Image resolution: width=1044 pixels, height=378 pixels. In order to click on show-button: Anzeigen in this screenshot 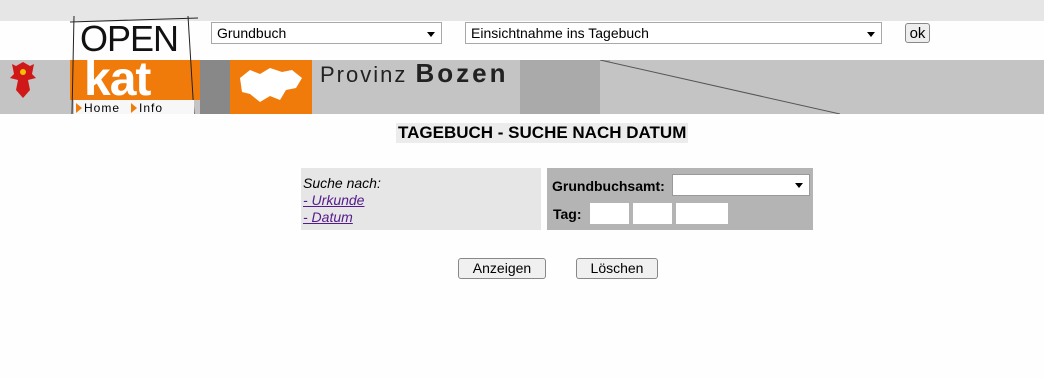, I will do `click(502, 268)`.